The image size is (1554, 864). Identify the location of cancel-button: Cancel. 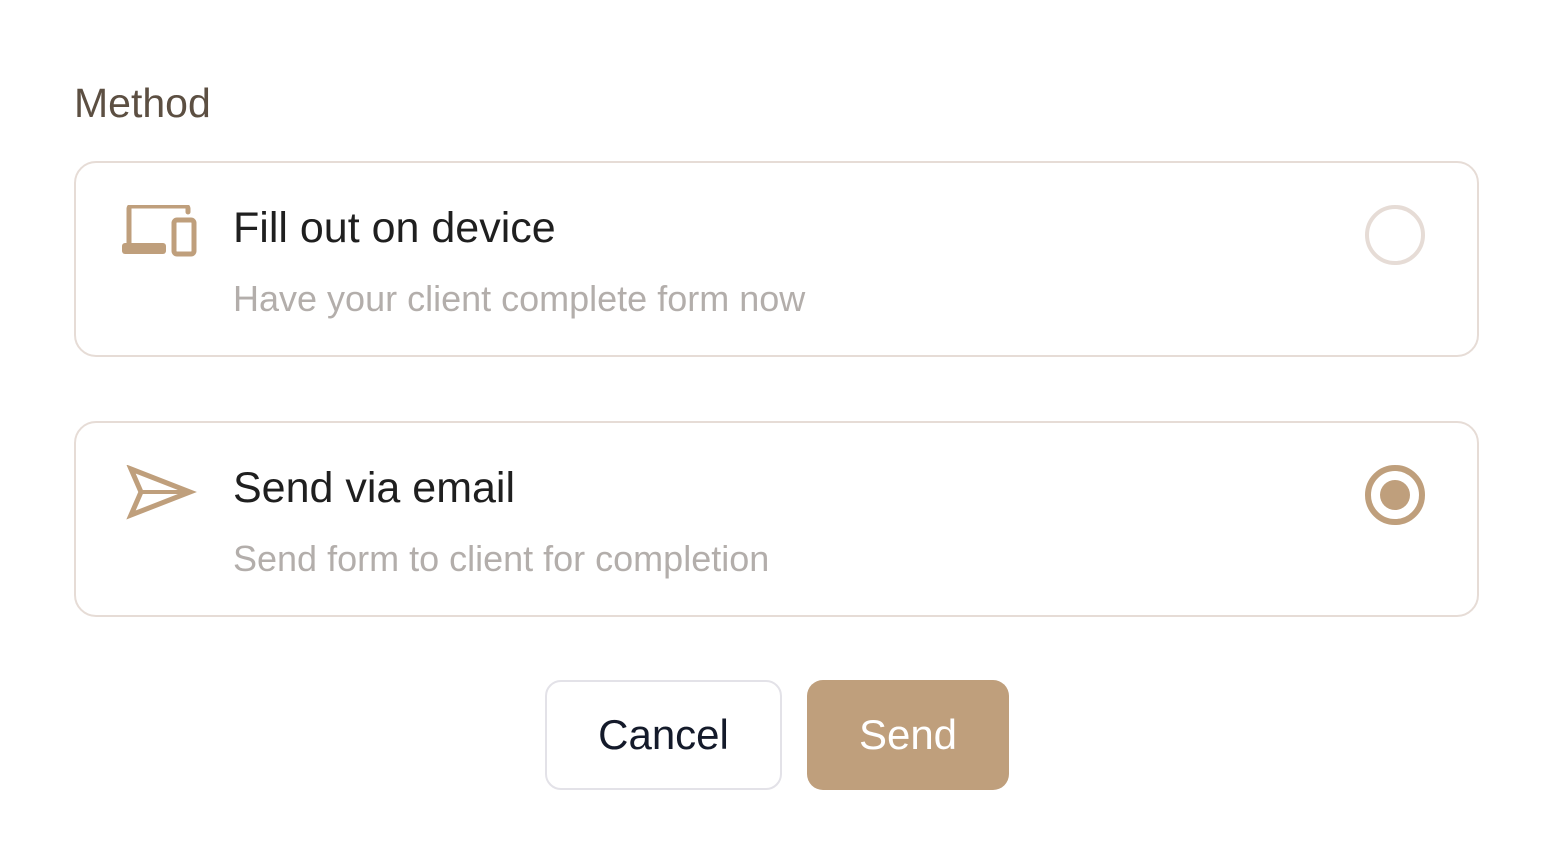
(663, 735).